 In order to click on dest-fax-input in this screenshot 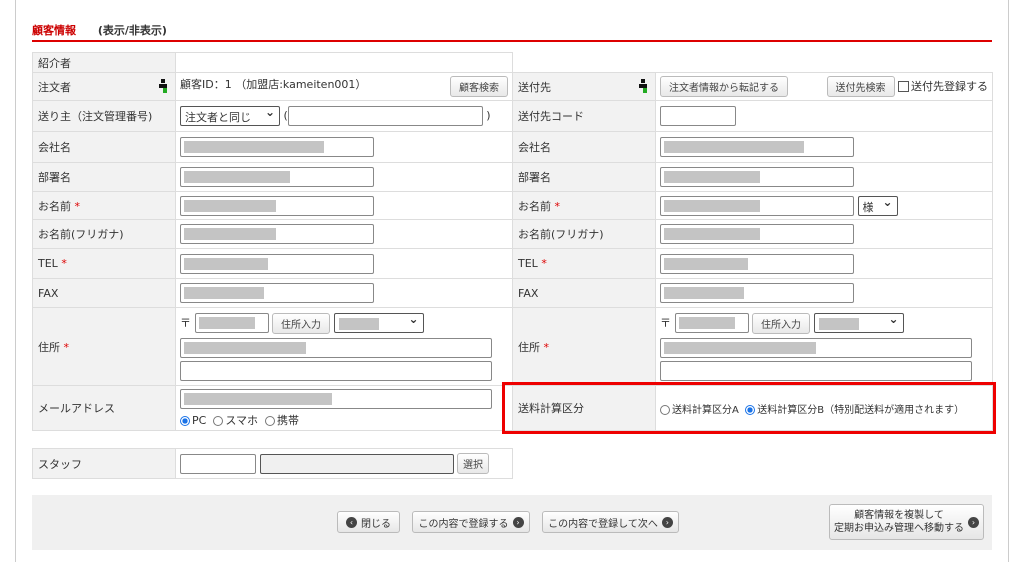, I will do `click(757, 293)`.